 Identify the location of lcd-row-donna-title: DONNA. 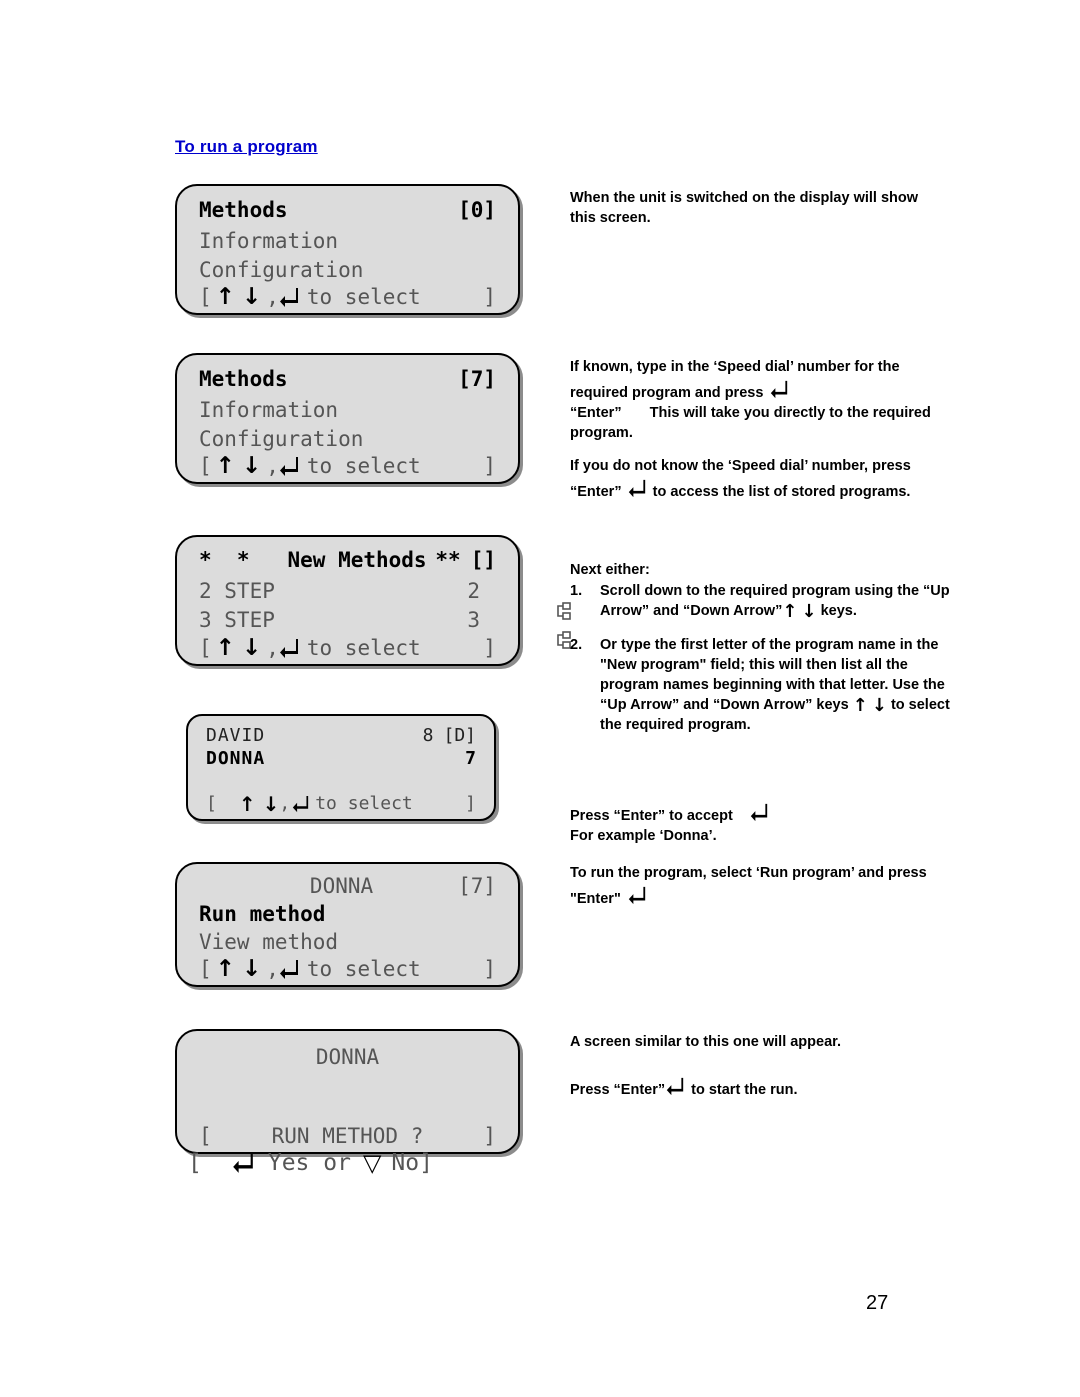
(347, 1057).